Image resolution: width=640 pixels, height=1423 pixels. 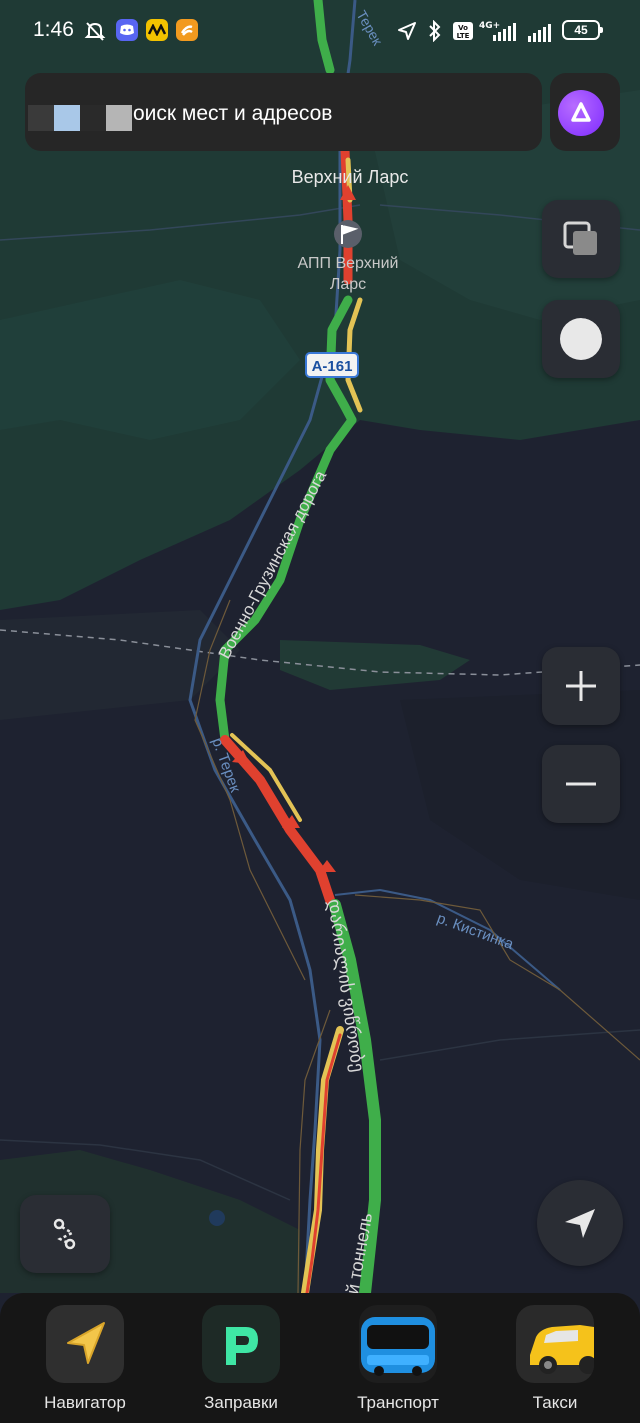 What do you see at coordinates (217, 1218) in the screenshot?
I see `lake` at bounding box center [217, 1218].